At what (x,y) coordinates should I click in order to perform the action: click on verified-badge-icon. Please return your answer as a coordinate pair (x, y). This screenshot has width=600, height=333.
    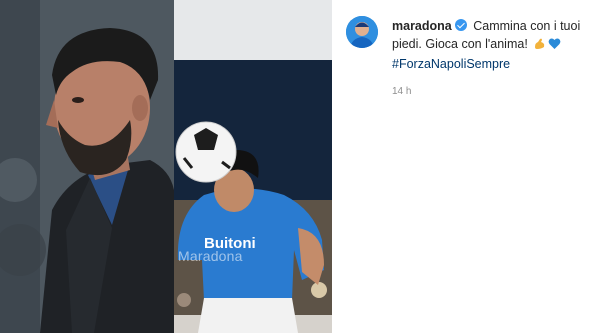
    Looking at the image, I should click on (460, 25).